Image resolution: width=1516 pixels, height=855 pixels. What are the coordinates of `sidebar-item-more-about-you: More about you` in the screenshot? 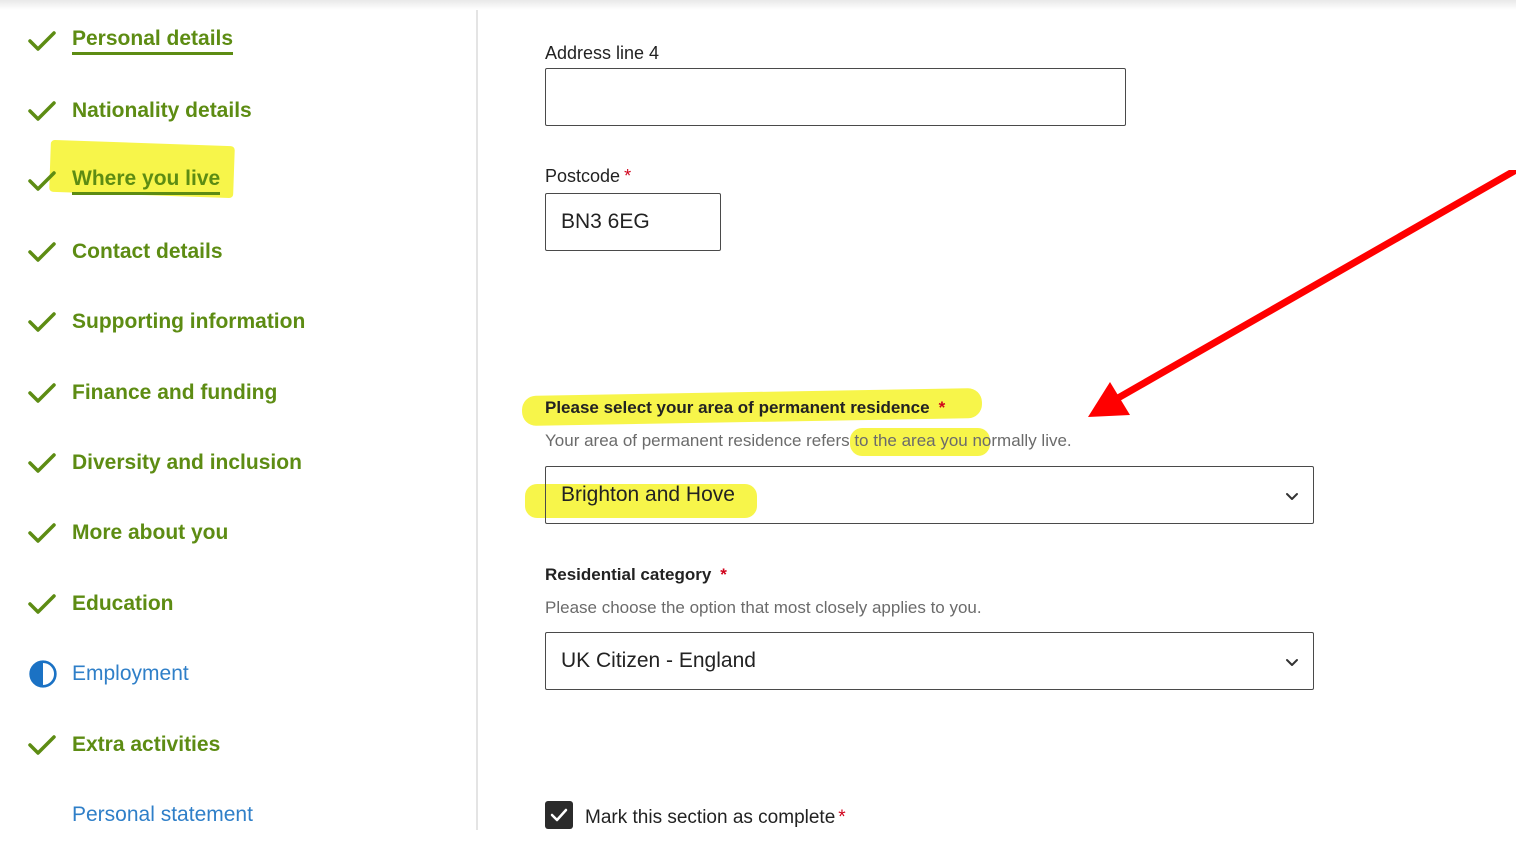 It's located at (128, 533).